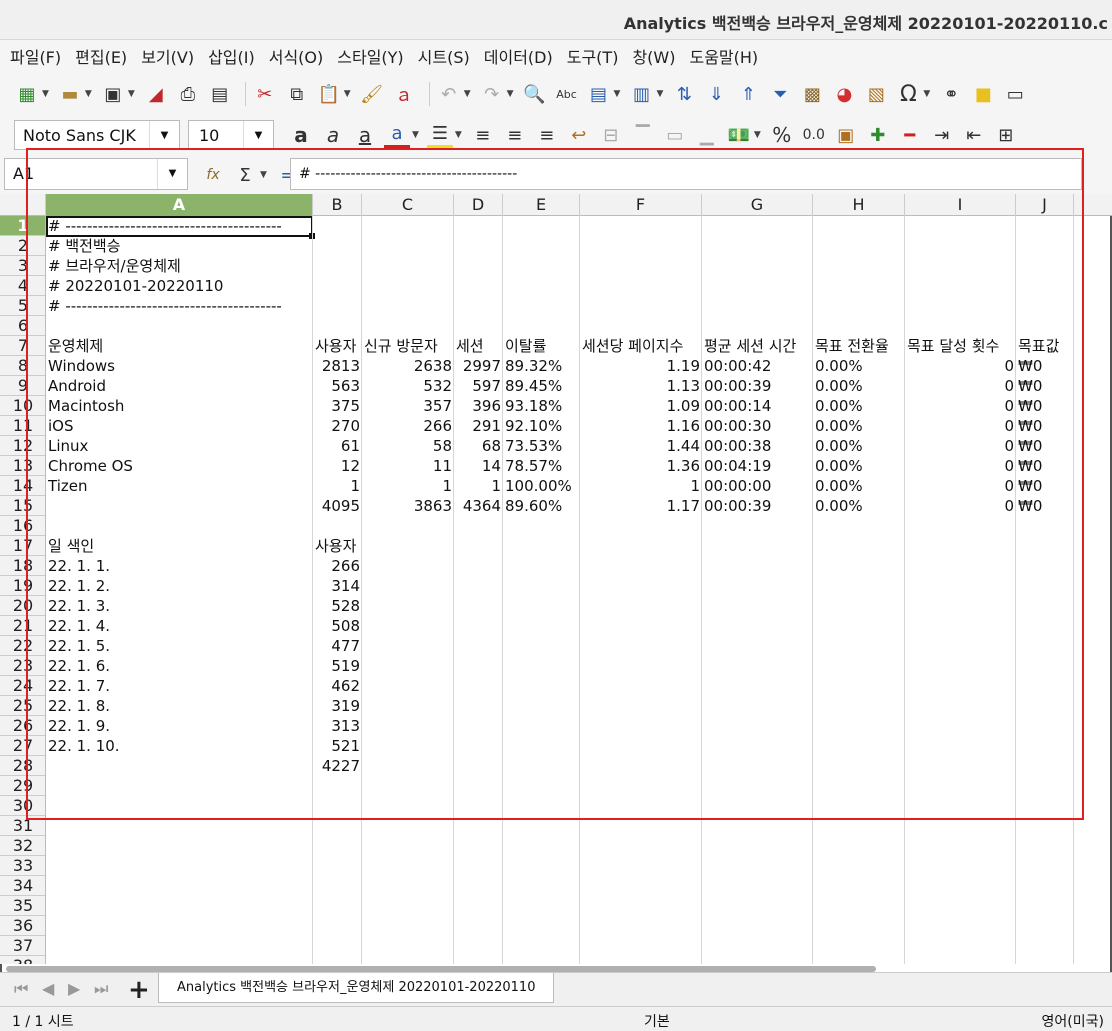 This screenshot has width=1112, height=1031. I want to click on os-table-cell: 1.09, so click(641, 406).